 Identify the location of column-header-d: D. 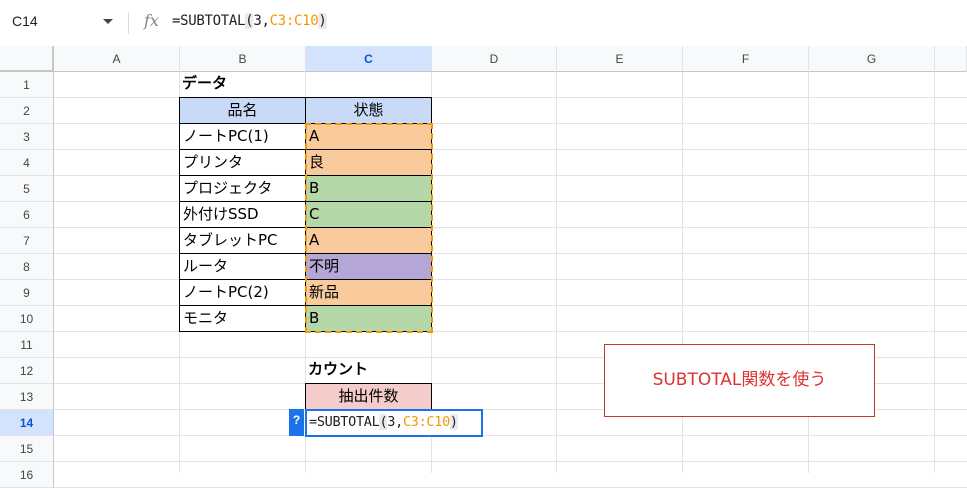
(494, 59).